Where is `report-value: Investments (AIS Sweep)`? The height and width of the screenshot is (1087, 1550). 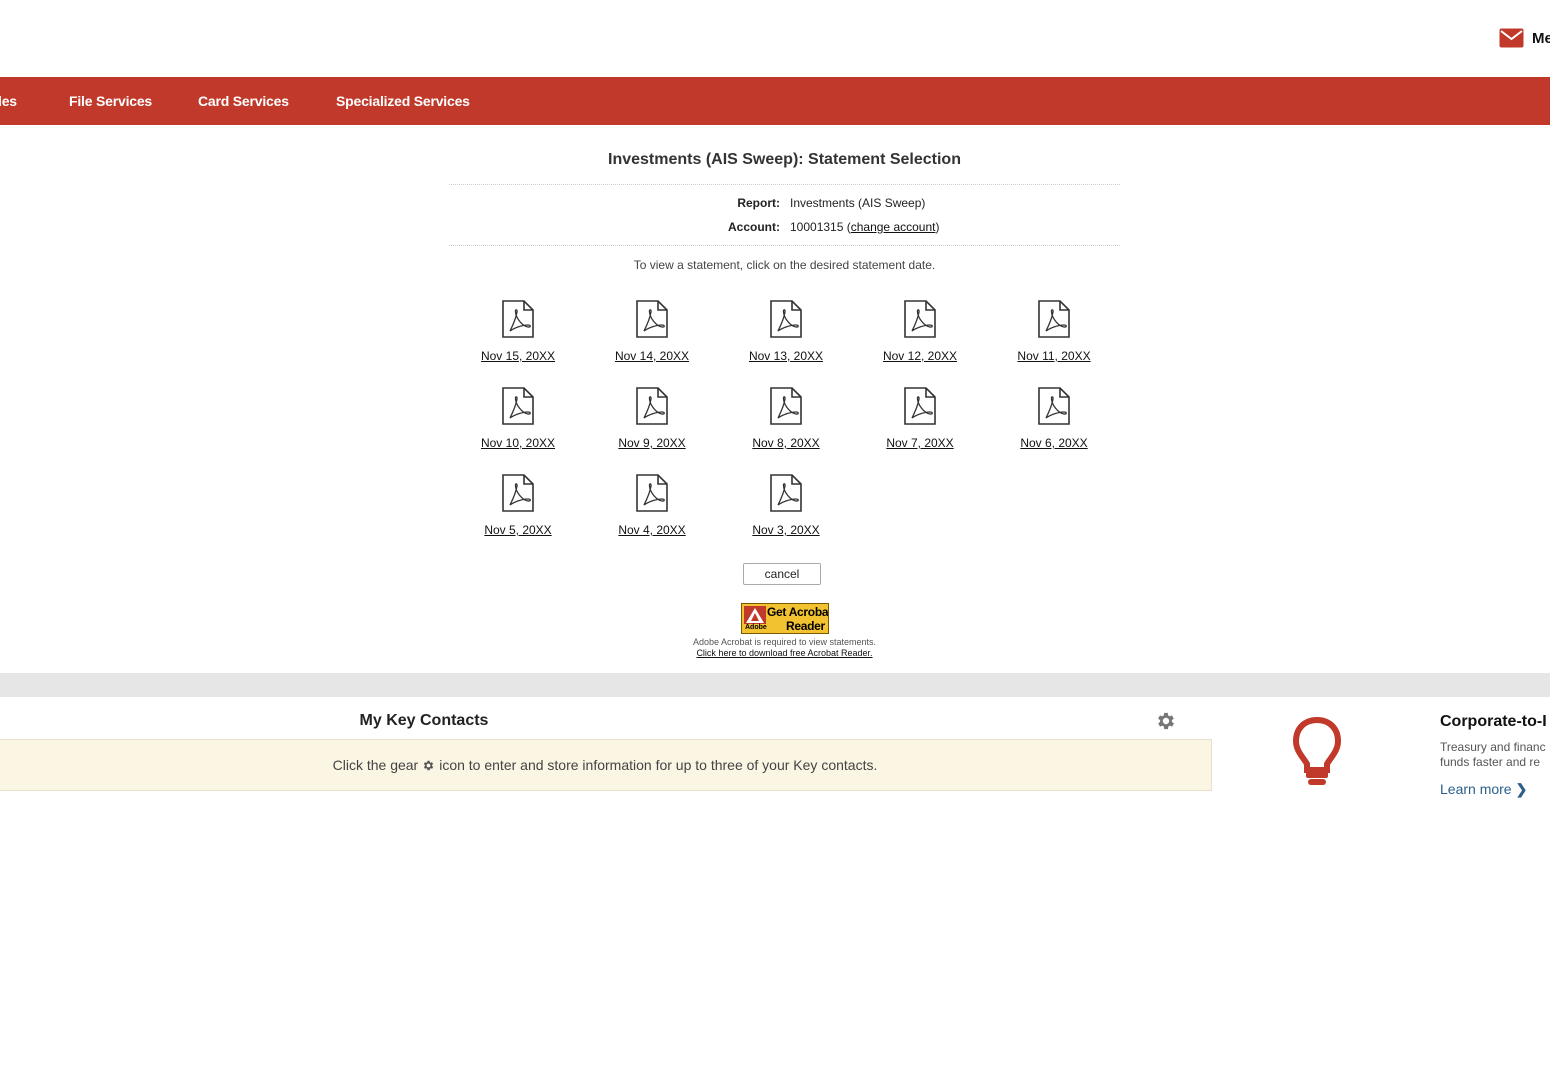
report-value: Investments (AIS Sweep) is located at coordinates (858, 203).